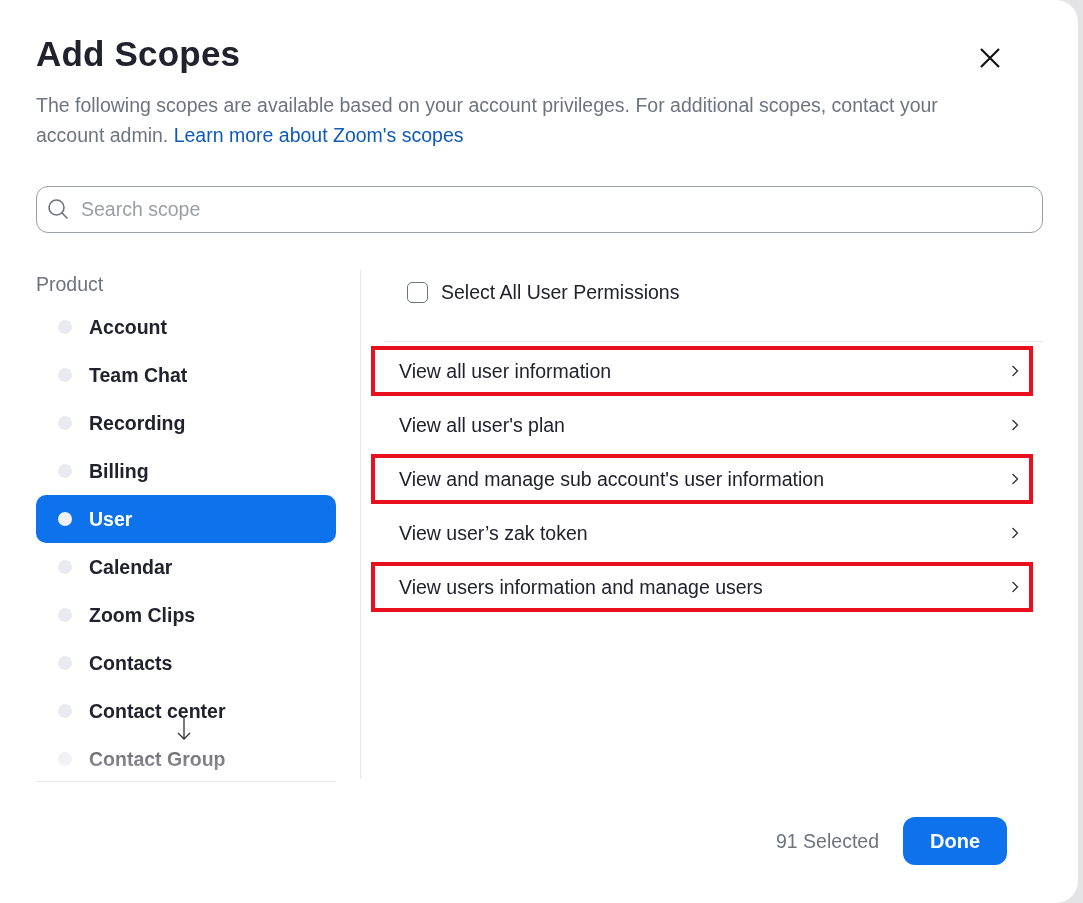 This screenshot has width=1083, height=903. I want to click on scope-item: View user’s zak token, so click(702, 533).